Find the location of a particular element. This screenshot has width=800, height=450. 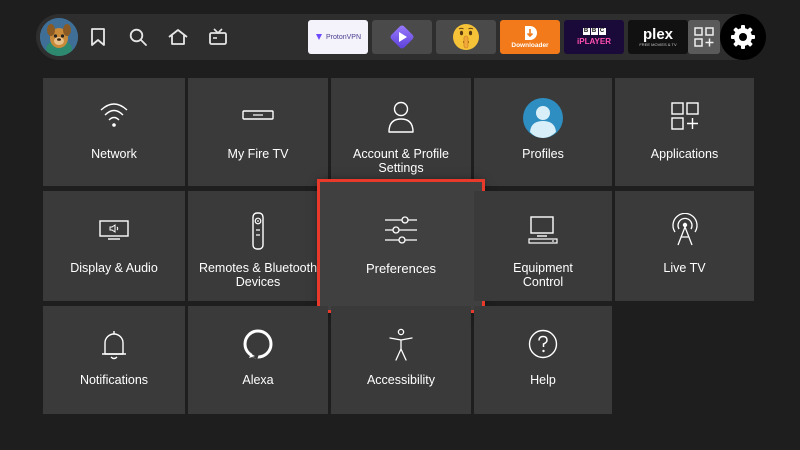

plex-label: plex is located at coordinates (657, 34).